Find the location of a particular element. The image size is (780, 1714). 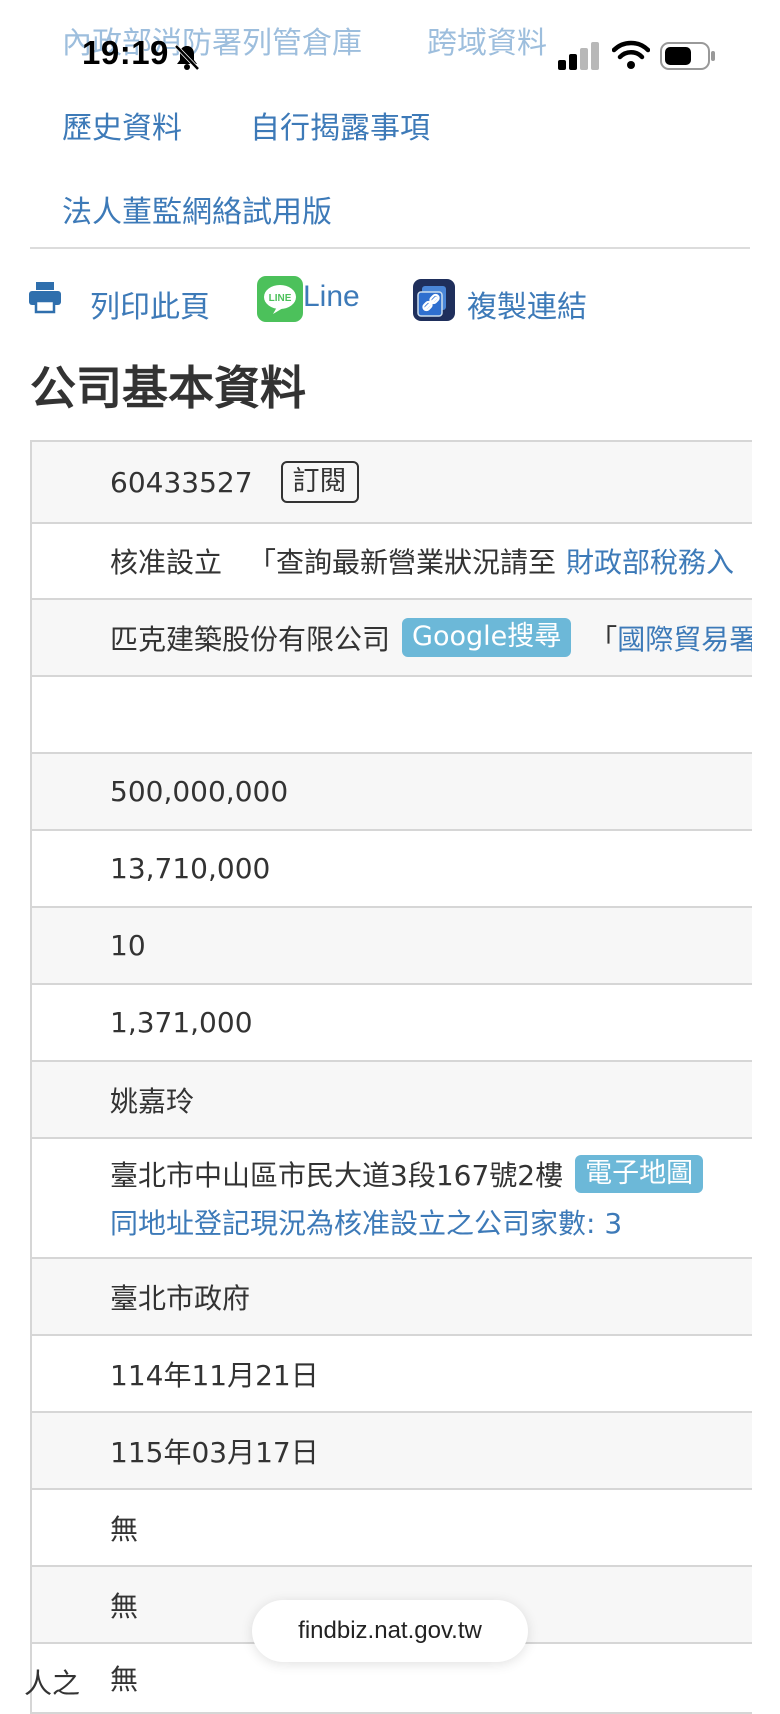

founded-date-value: 114年11月21日 is located at coordinates (214, 1375).